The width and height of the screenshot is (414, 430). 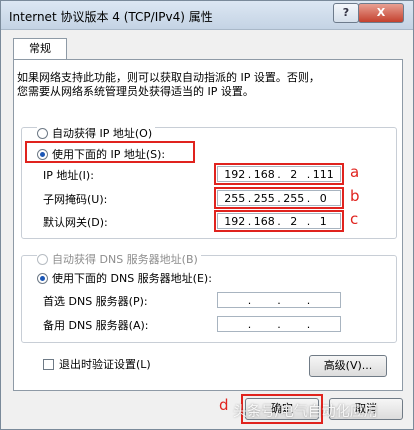 What do you see at coordinates (346, 13) in the screenshot?
I see `help-button: ?` at bounding box center [346, 13].